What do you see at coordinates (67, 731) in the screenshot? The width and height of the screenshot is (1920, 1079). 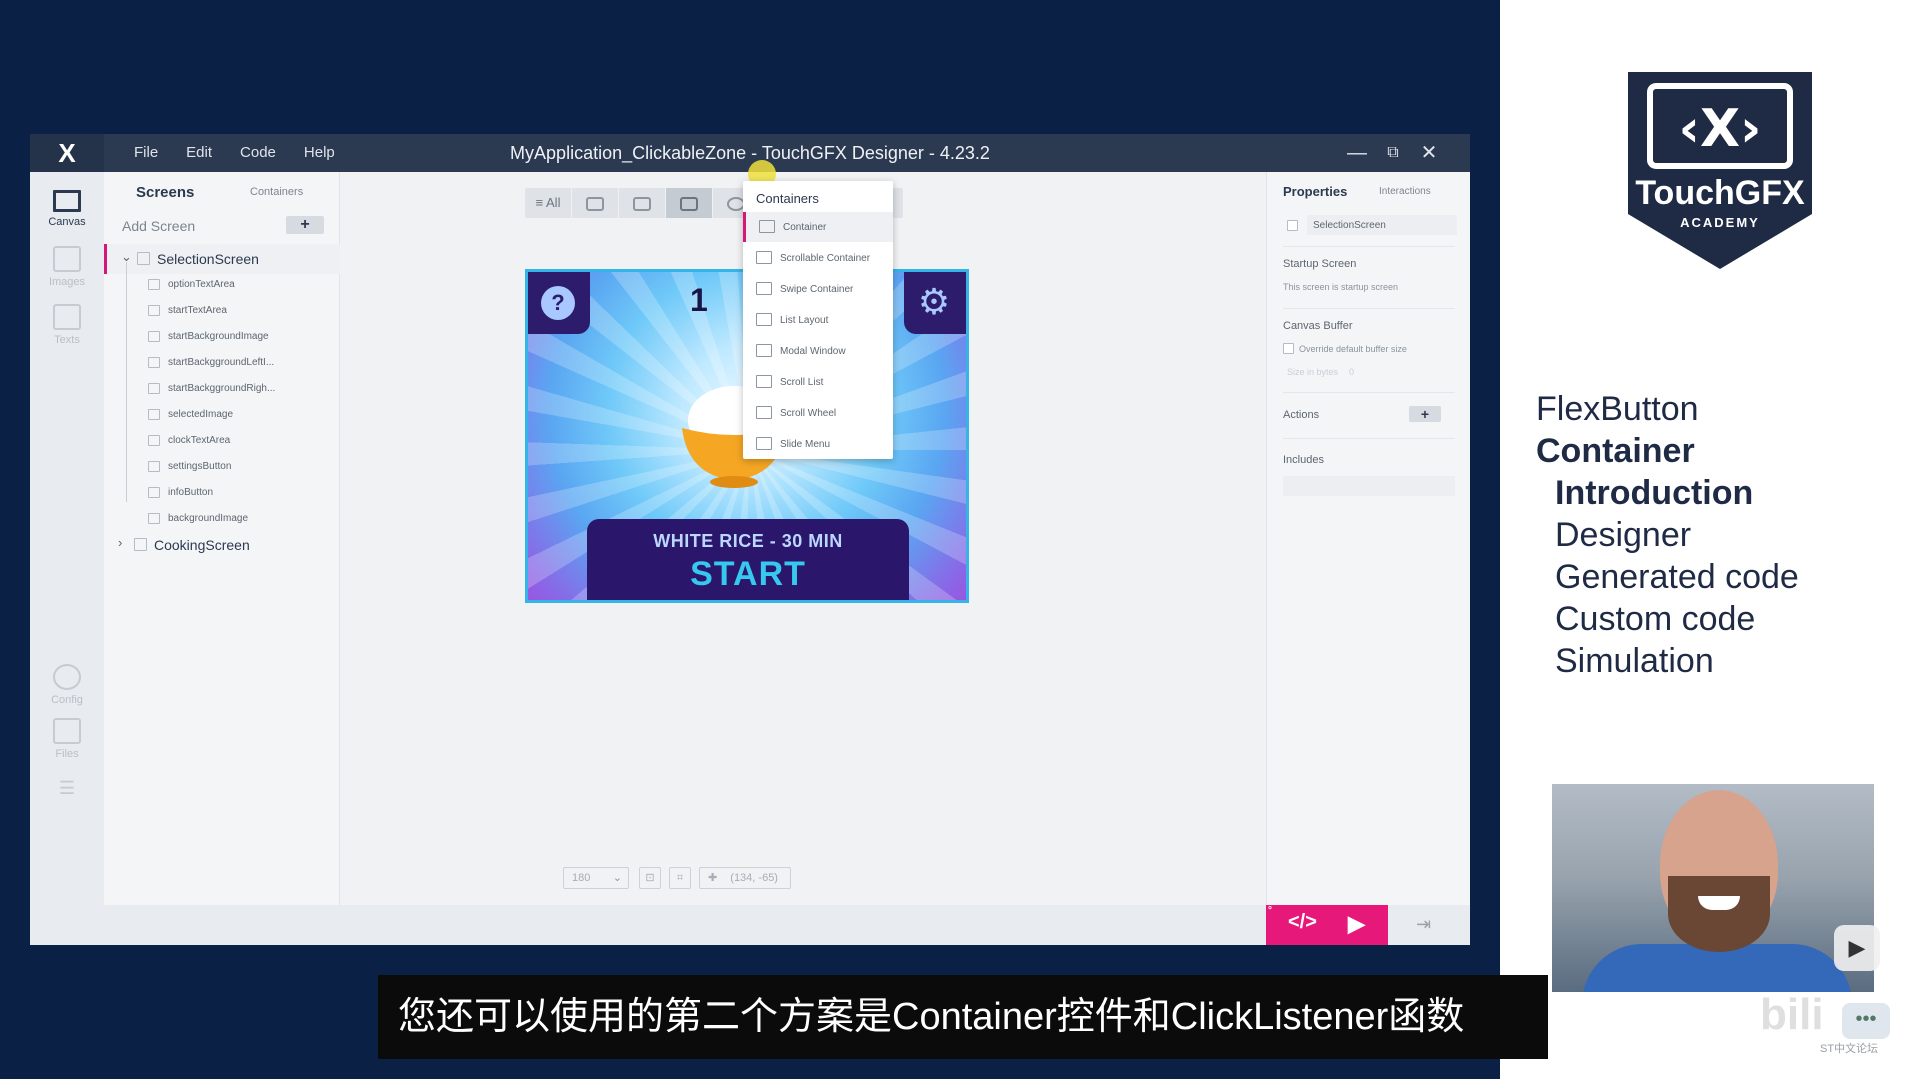 I see `folder-icon` at bounding box center [67, 731].